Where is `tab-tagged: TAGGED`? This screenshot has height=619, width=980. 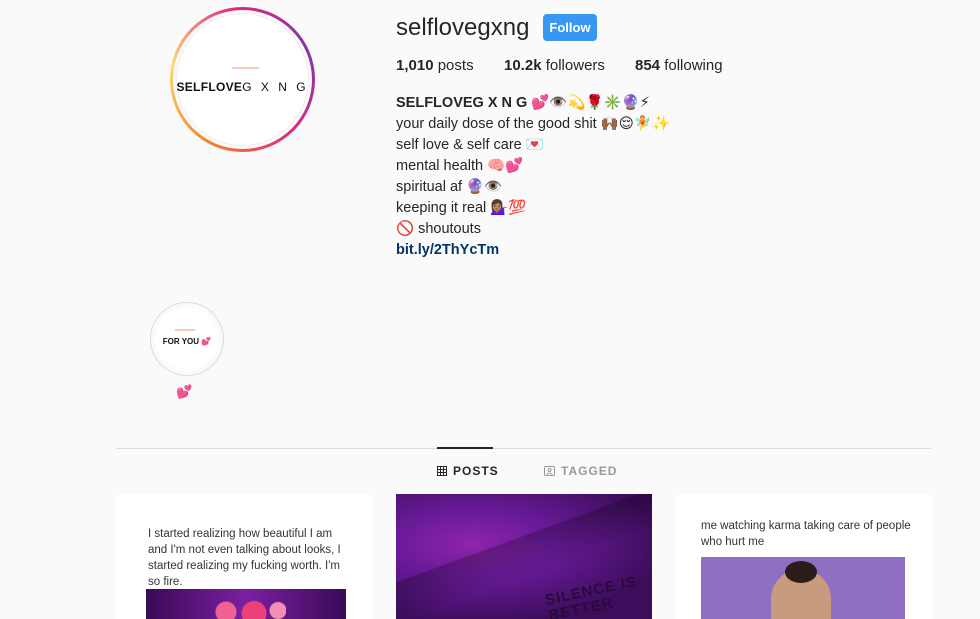 tab-tagged: TAGGED is located at coordinates (580, 471).